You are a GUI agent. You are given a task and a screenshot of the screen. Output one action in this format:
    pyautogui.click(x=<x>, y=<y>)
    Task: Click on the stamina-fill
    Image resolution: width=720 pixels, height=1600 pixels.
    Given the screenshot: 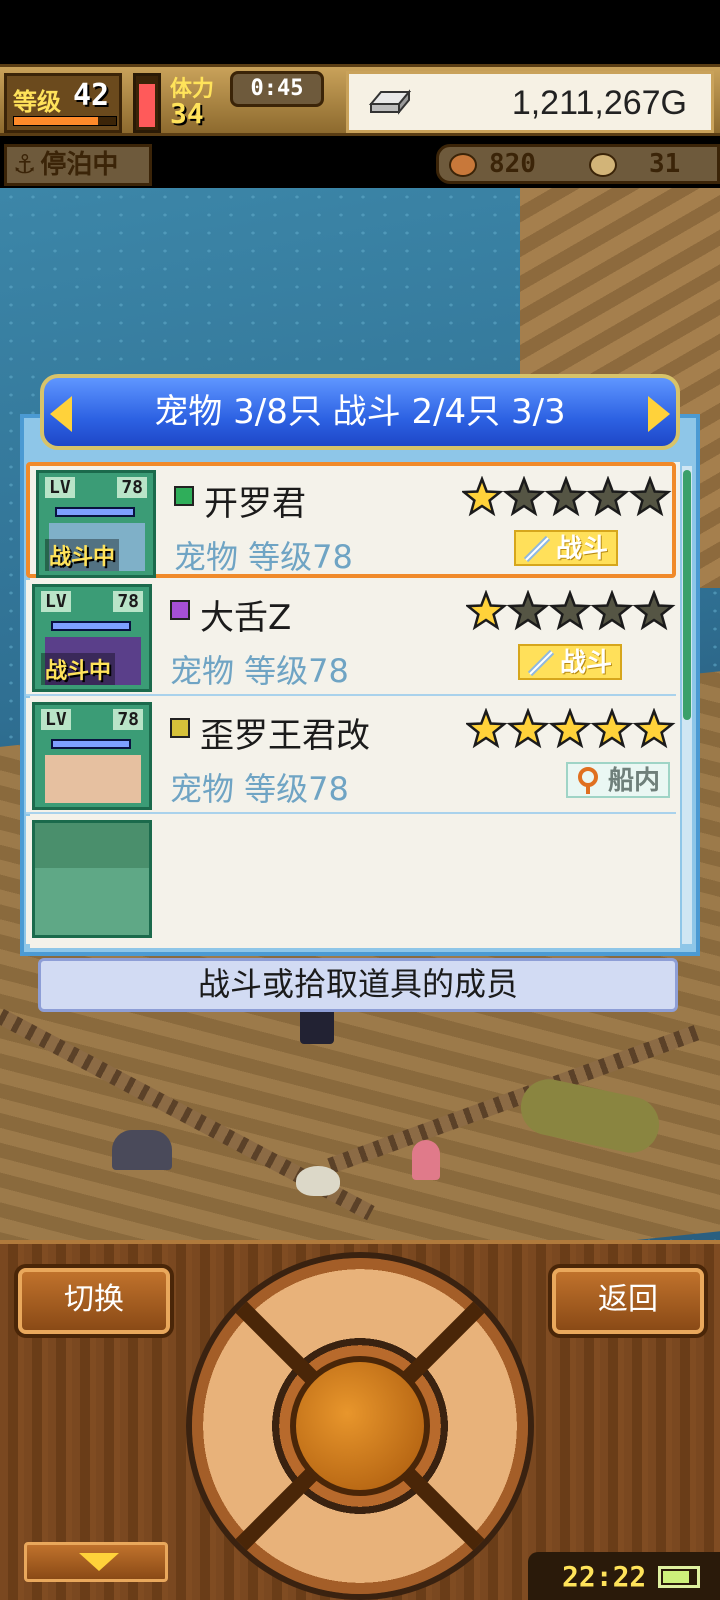 What is the action you would take?
    pyautogui.click(x=147, y=105)
    